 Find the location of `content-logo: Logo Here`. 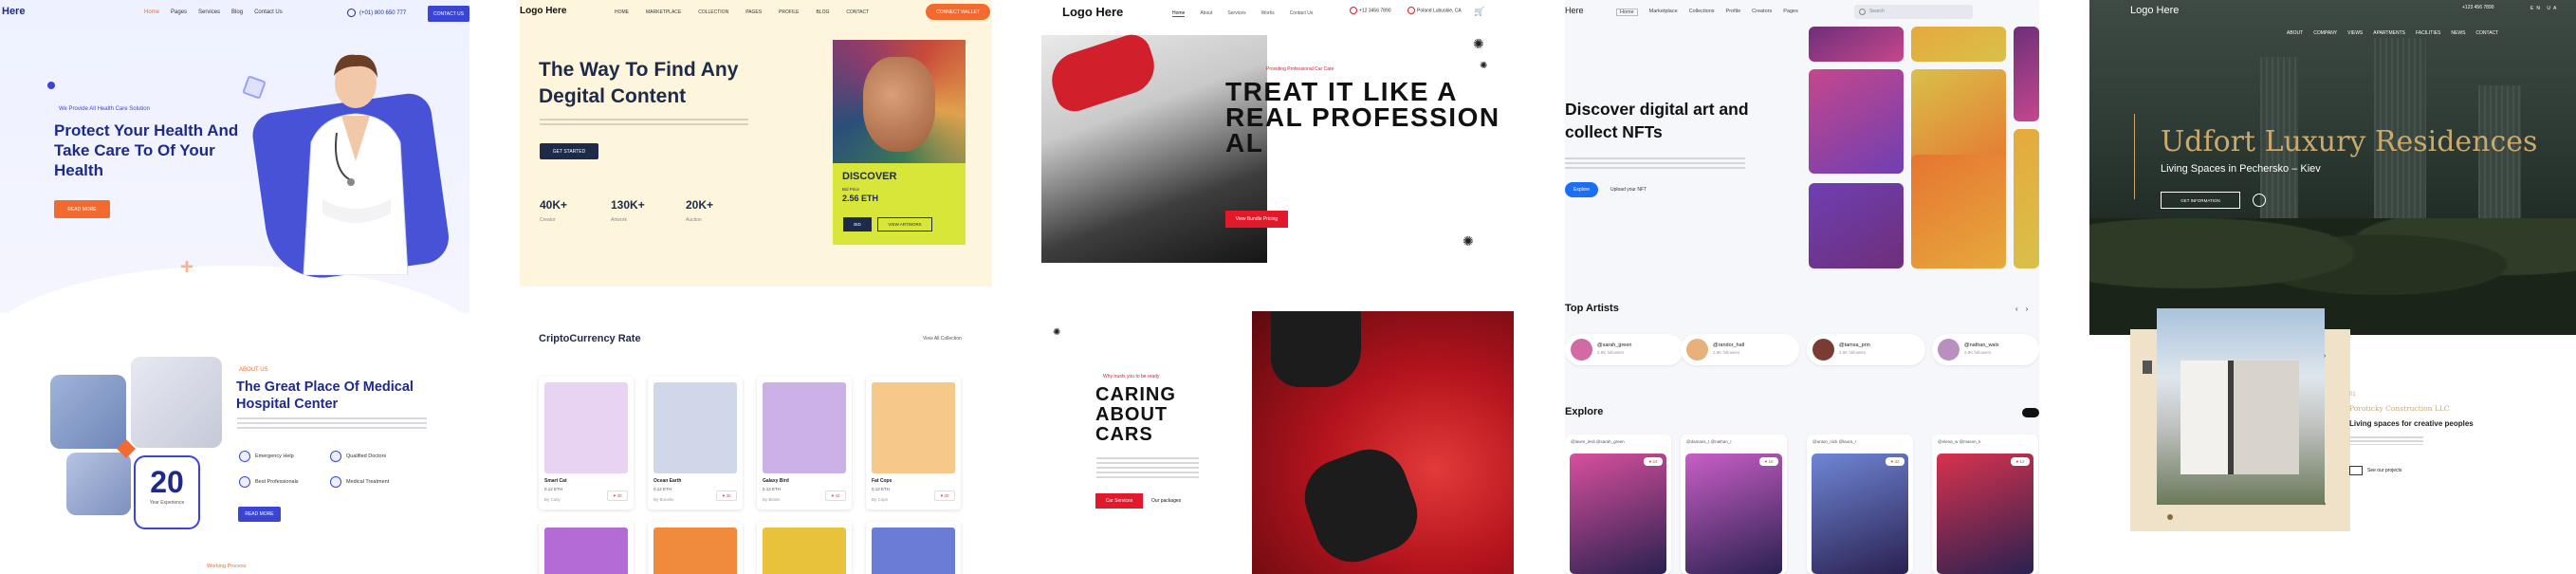

content-logo: Logo Here is located at coordinates (543, 11).